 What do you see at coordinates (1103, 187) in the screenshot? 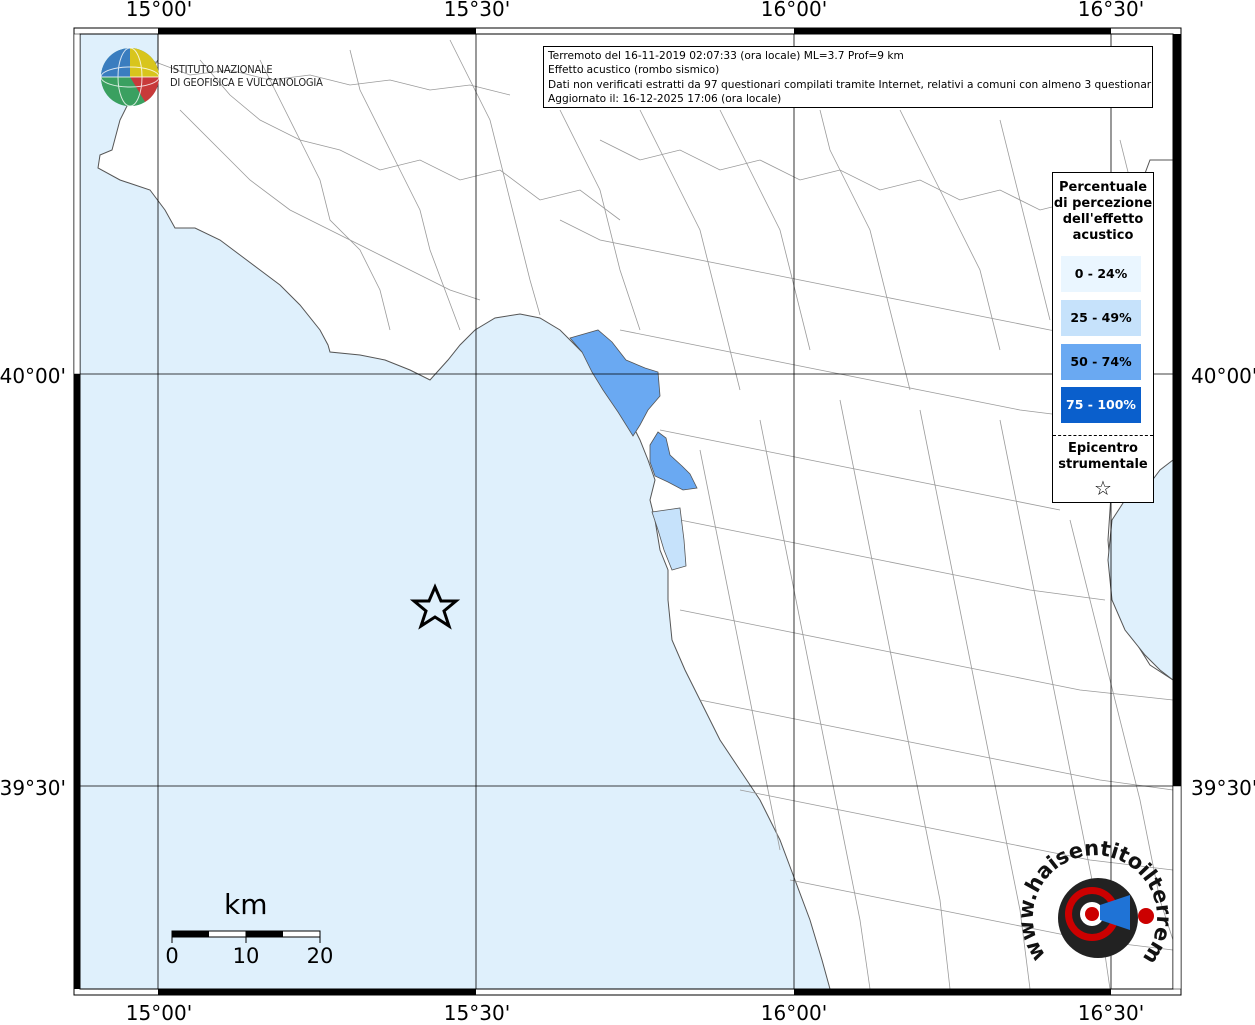
I see `legend-title-line-1: Percentuale` at bounding box center [1103, 187].